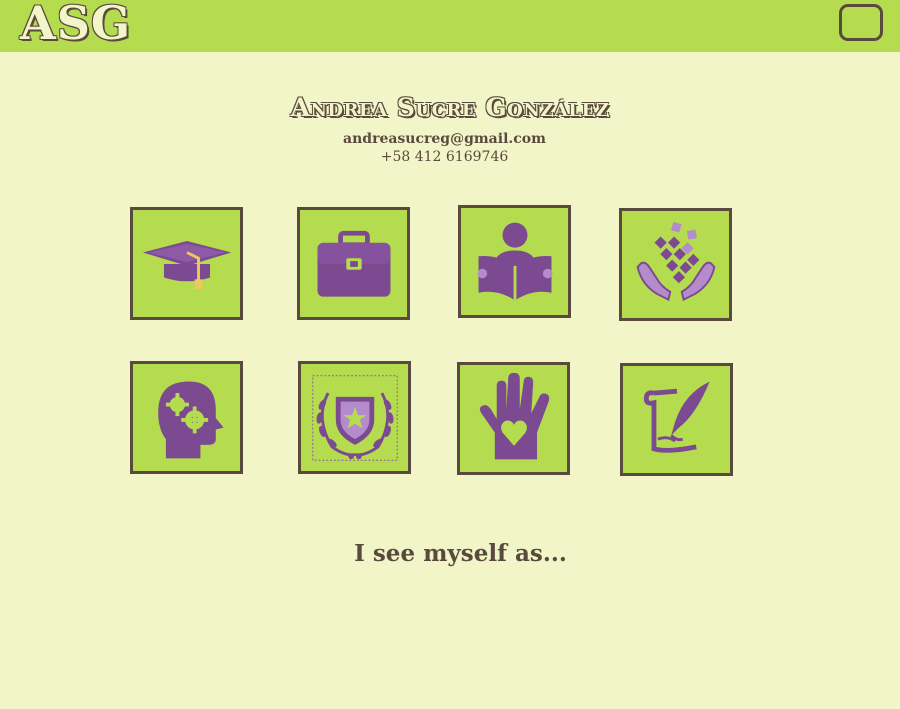 The height and width of the screenshot is (709, 900). Describe the element at coordinates (75, 25) in the screenshot. I see `site-logo: ASG` at that location.